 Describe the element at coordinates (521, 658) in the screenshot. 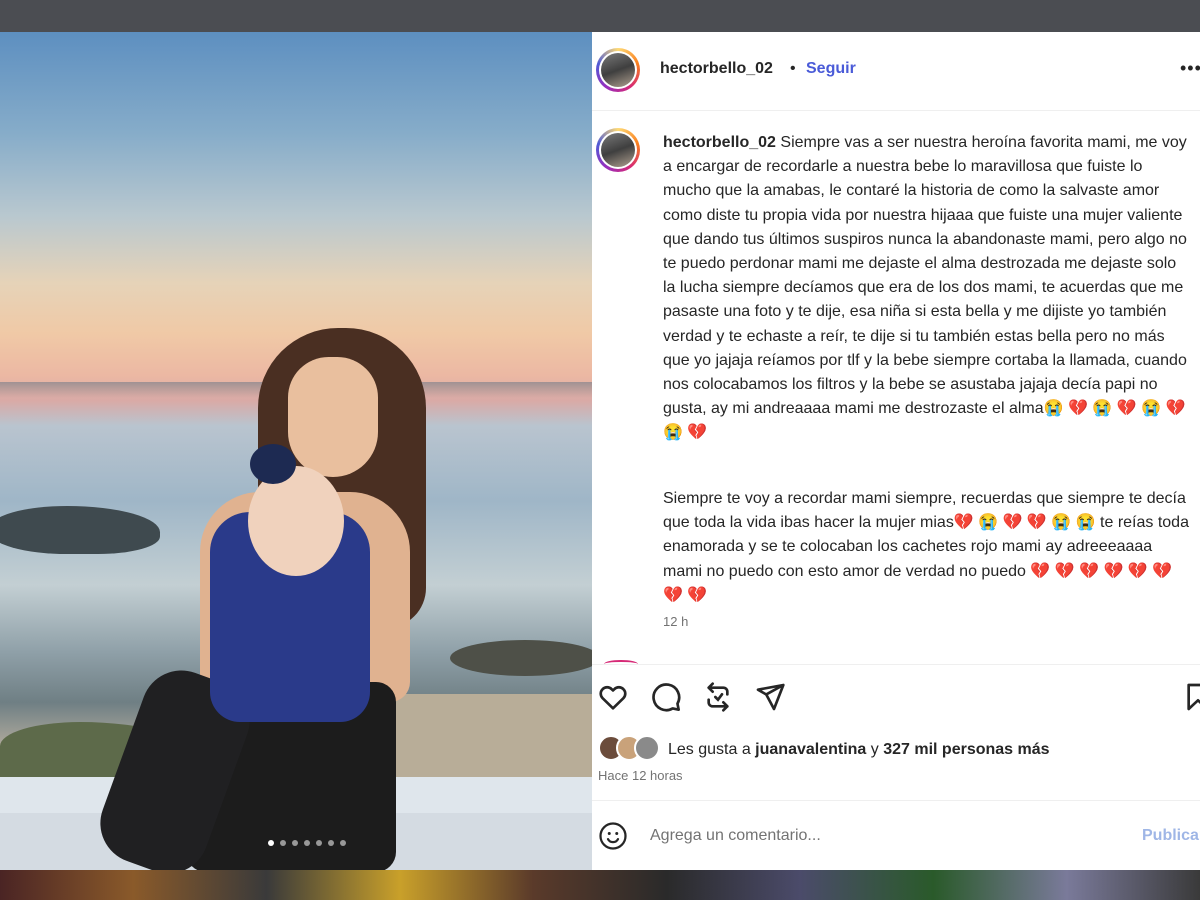

I see `photo-rock-right` at that location.